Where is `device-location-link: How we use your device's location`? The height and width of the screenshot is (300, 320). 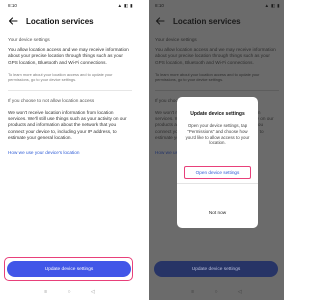 device-location-link: How we use your device's location is located at coordinates (70, 152).